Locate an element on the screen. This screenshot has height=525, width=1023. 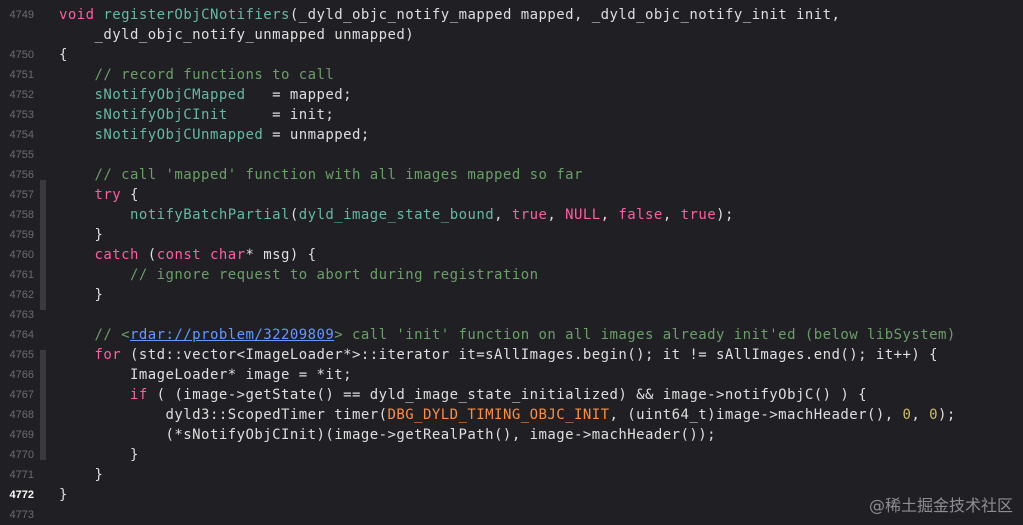
code-token: = mapped; is located at coordinates (298, 95).